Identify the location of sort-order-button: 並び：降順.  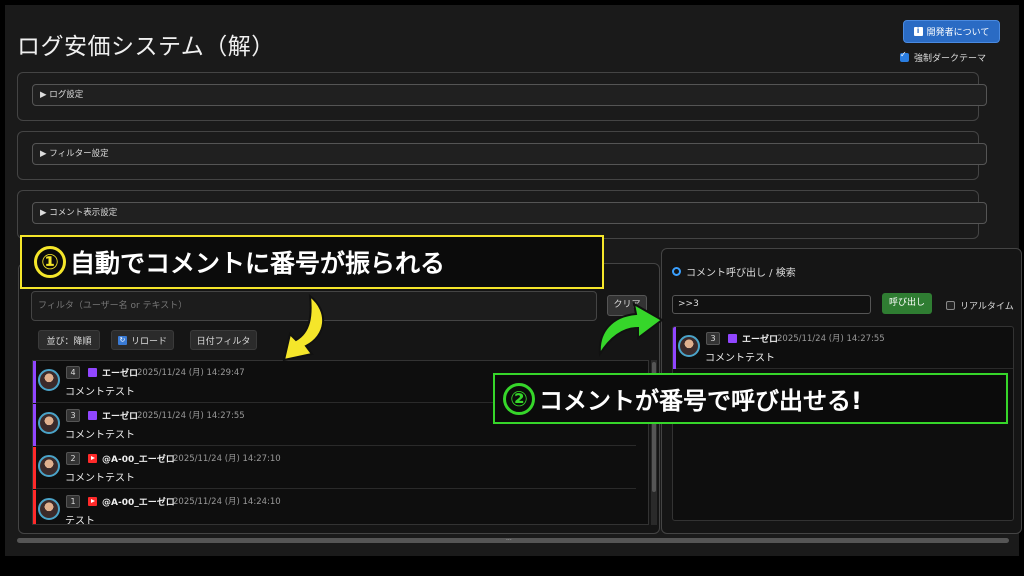
(69, 340).